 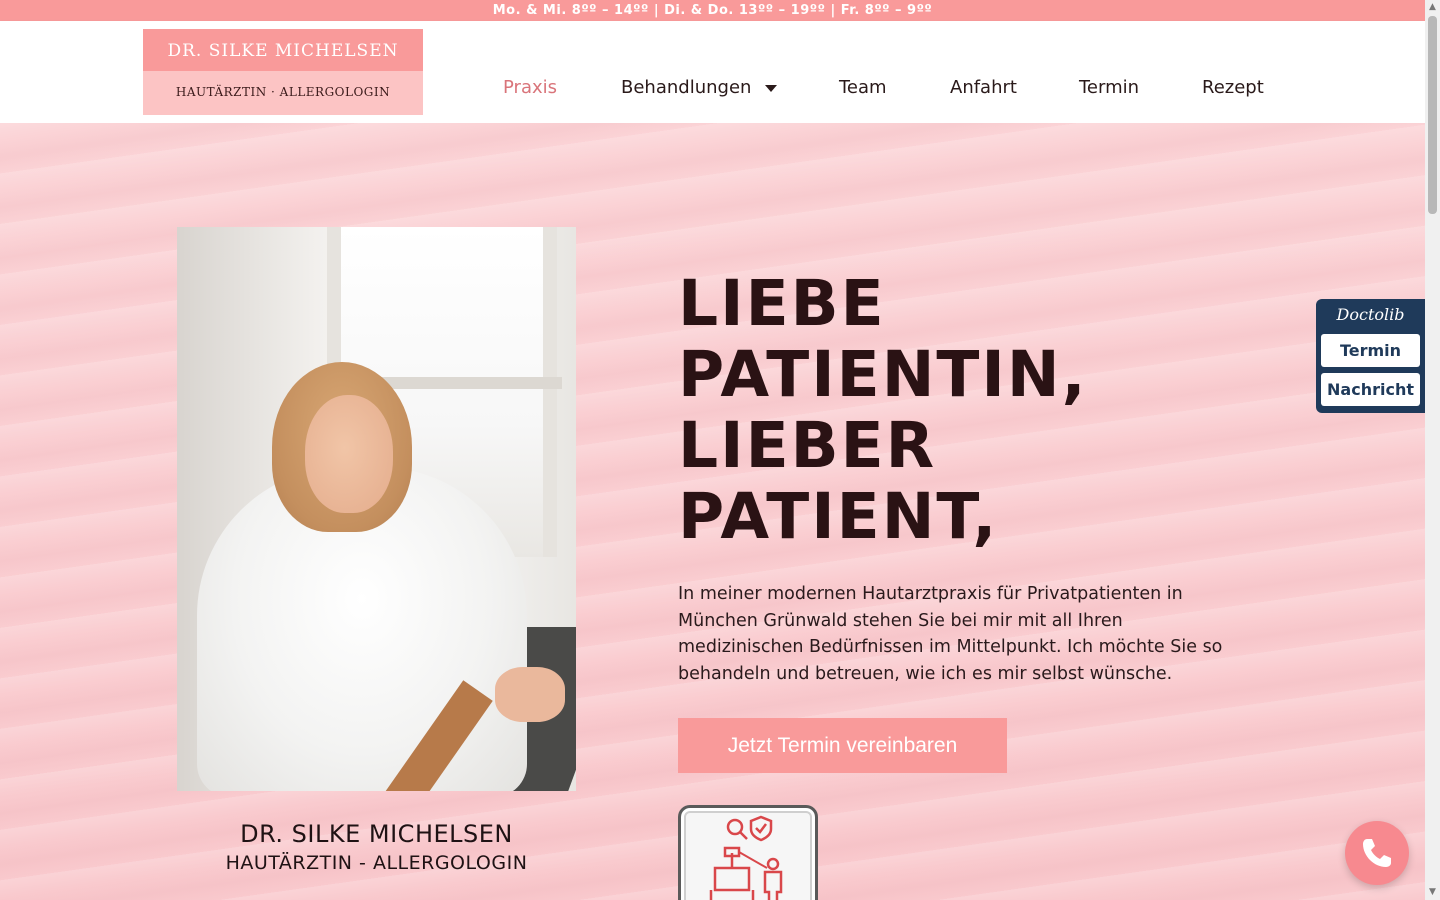 I want to click on portrait-caption-name: DR. SILKE MICHELSEN, so click(x=376, y=834).